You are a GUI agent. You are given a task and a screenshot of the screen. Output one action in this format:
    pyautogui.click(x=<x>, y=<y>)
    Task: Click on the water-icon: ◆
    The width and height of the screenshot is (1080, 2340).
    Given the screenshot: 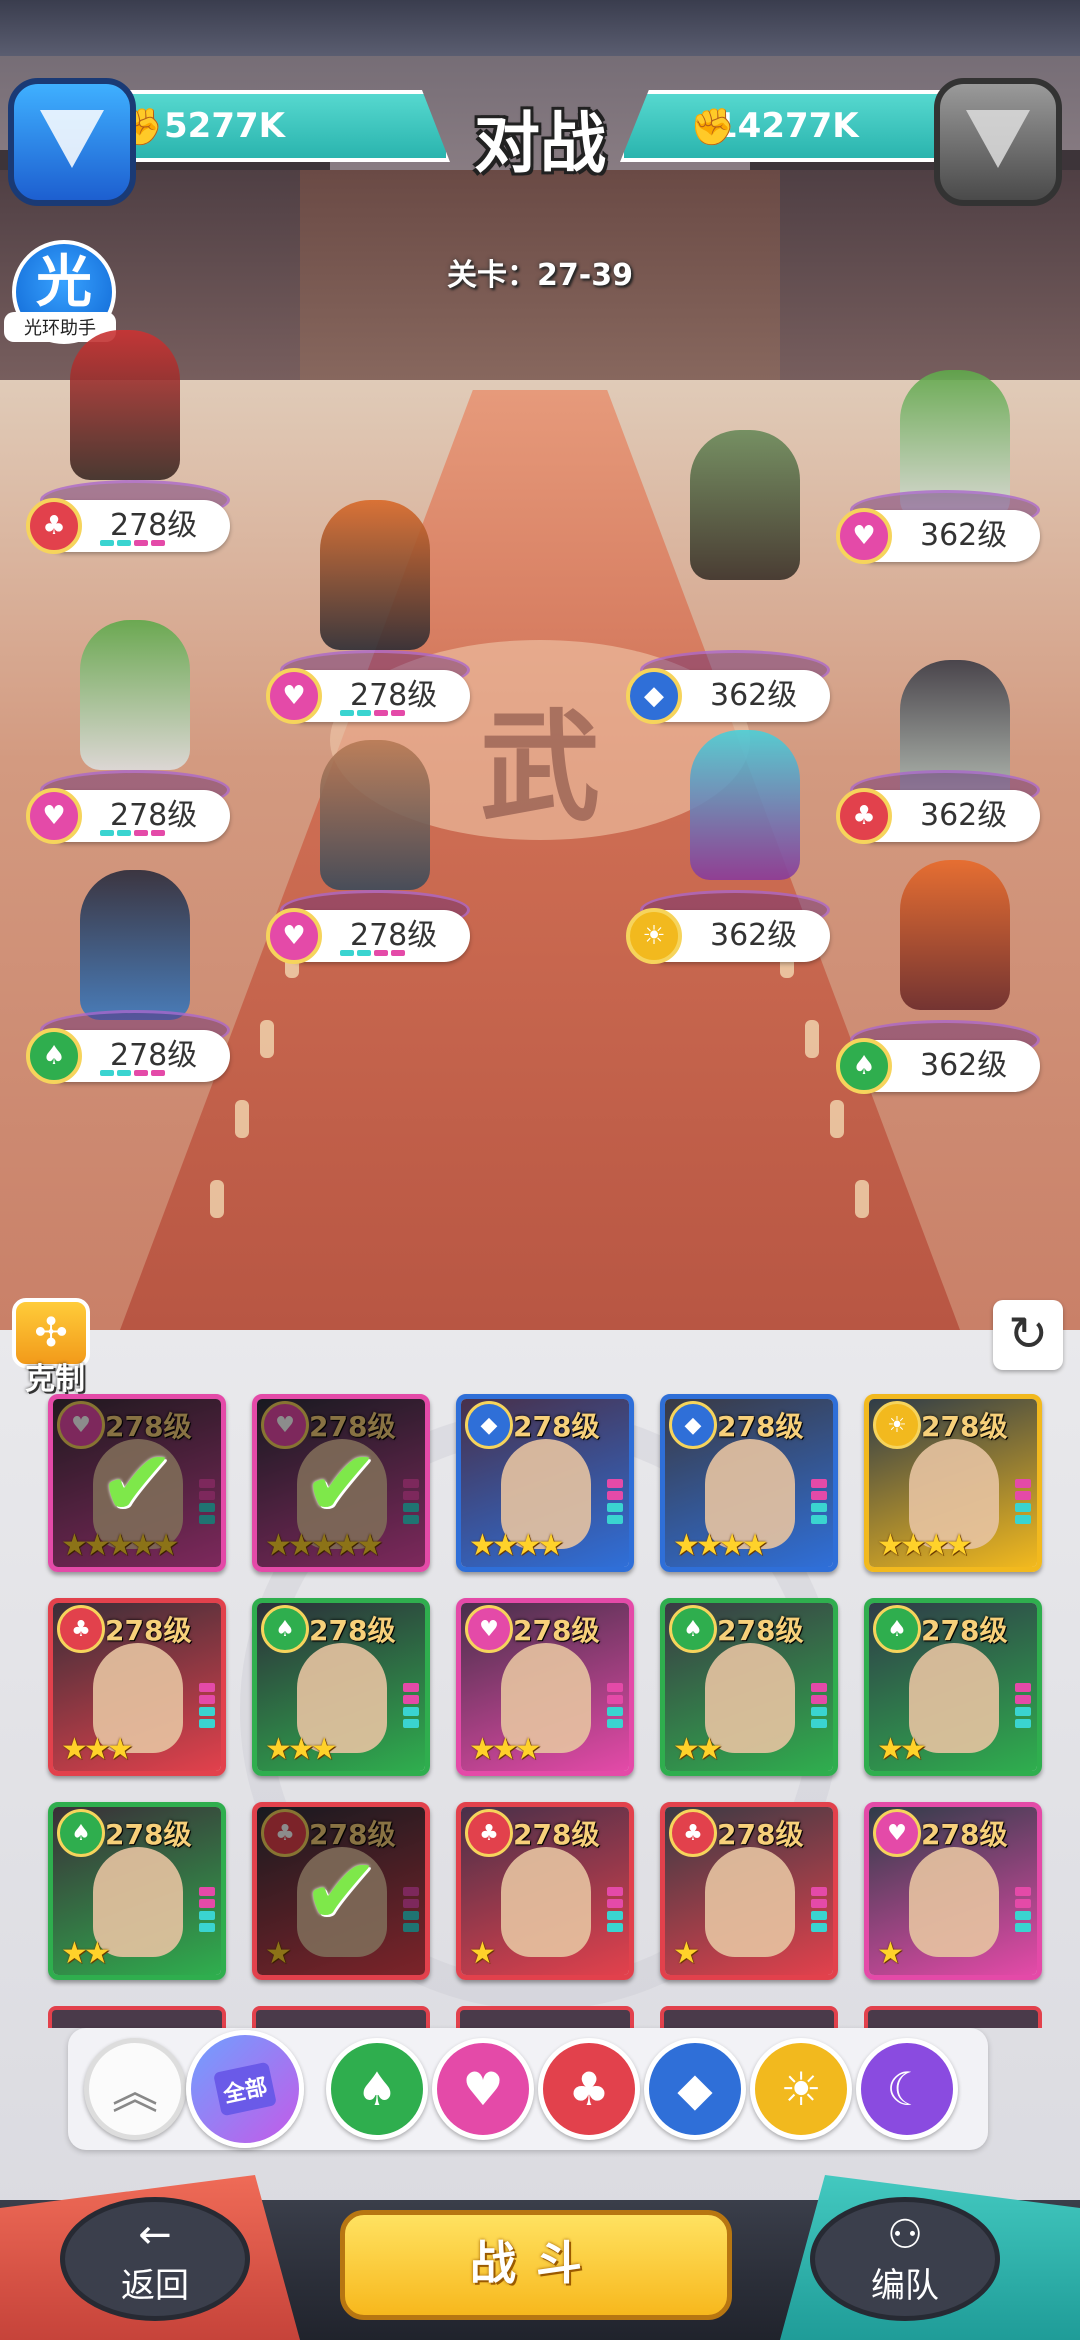 What is the action you would take?
    pyautogui.click(x=695, y=2089)
    